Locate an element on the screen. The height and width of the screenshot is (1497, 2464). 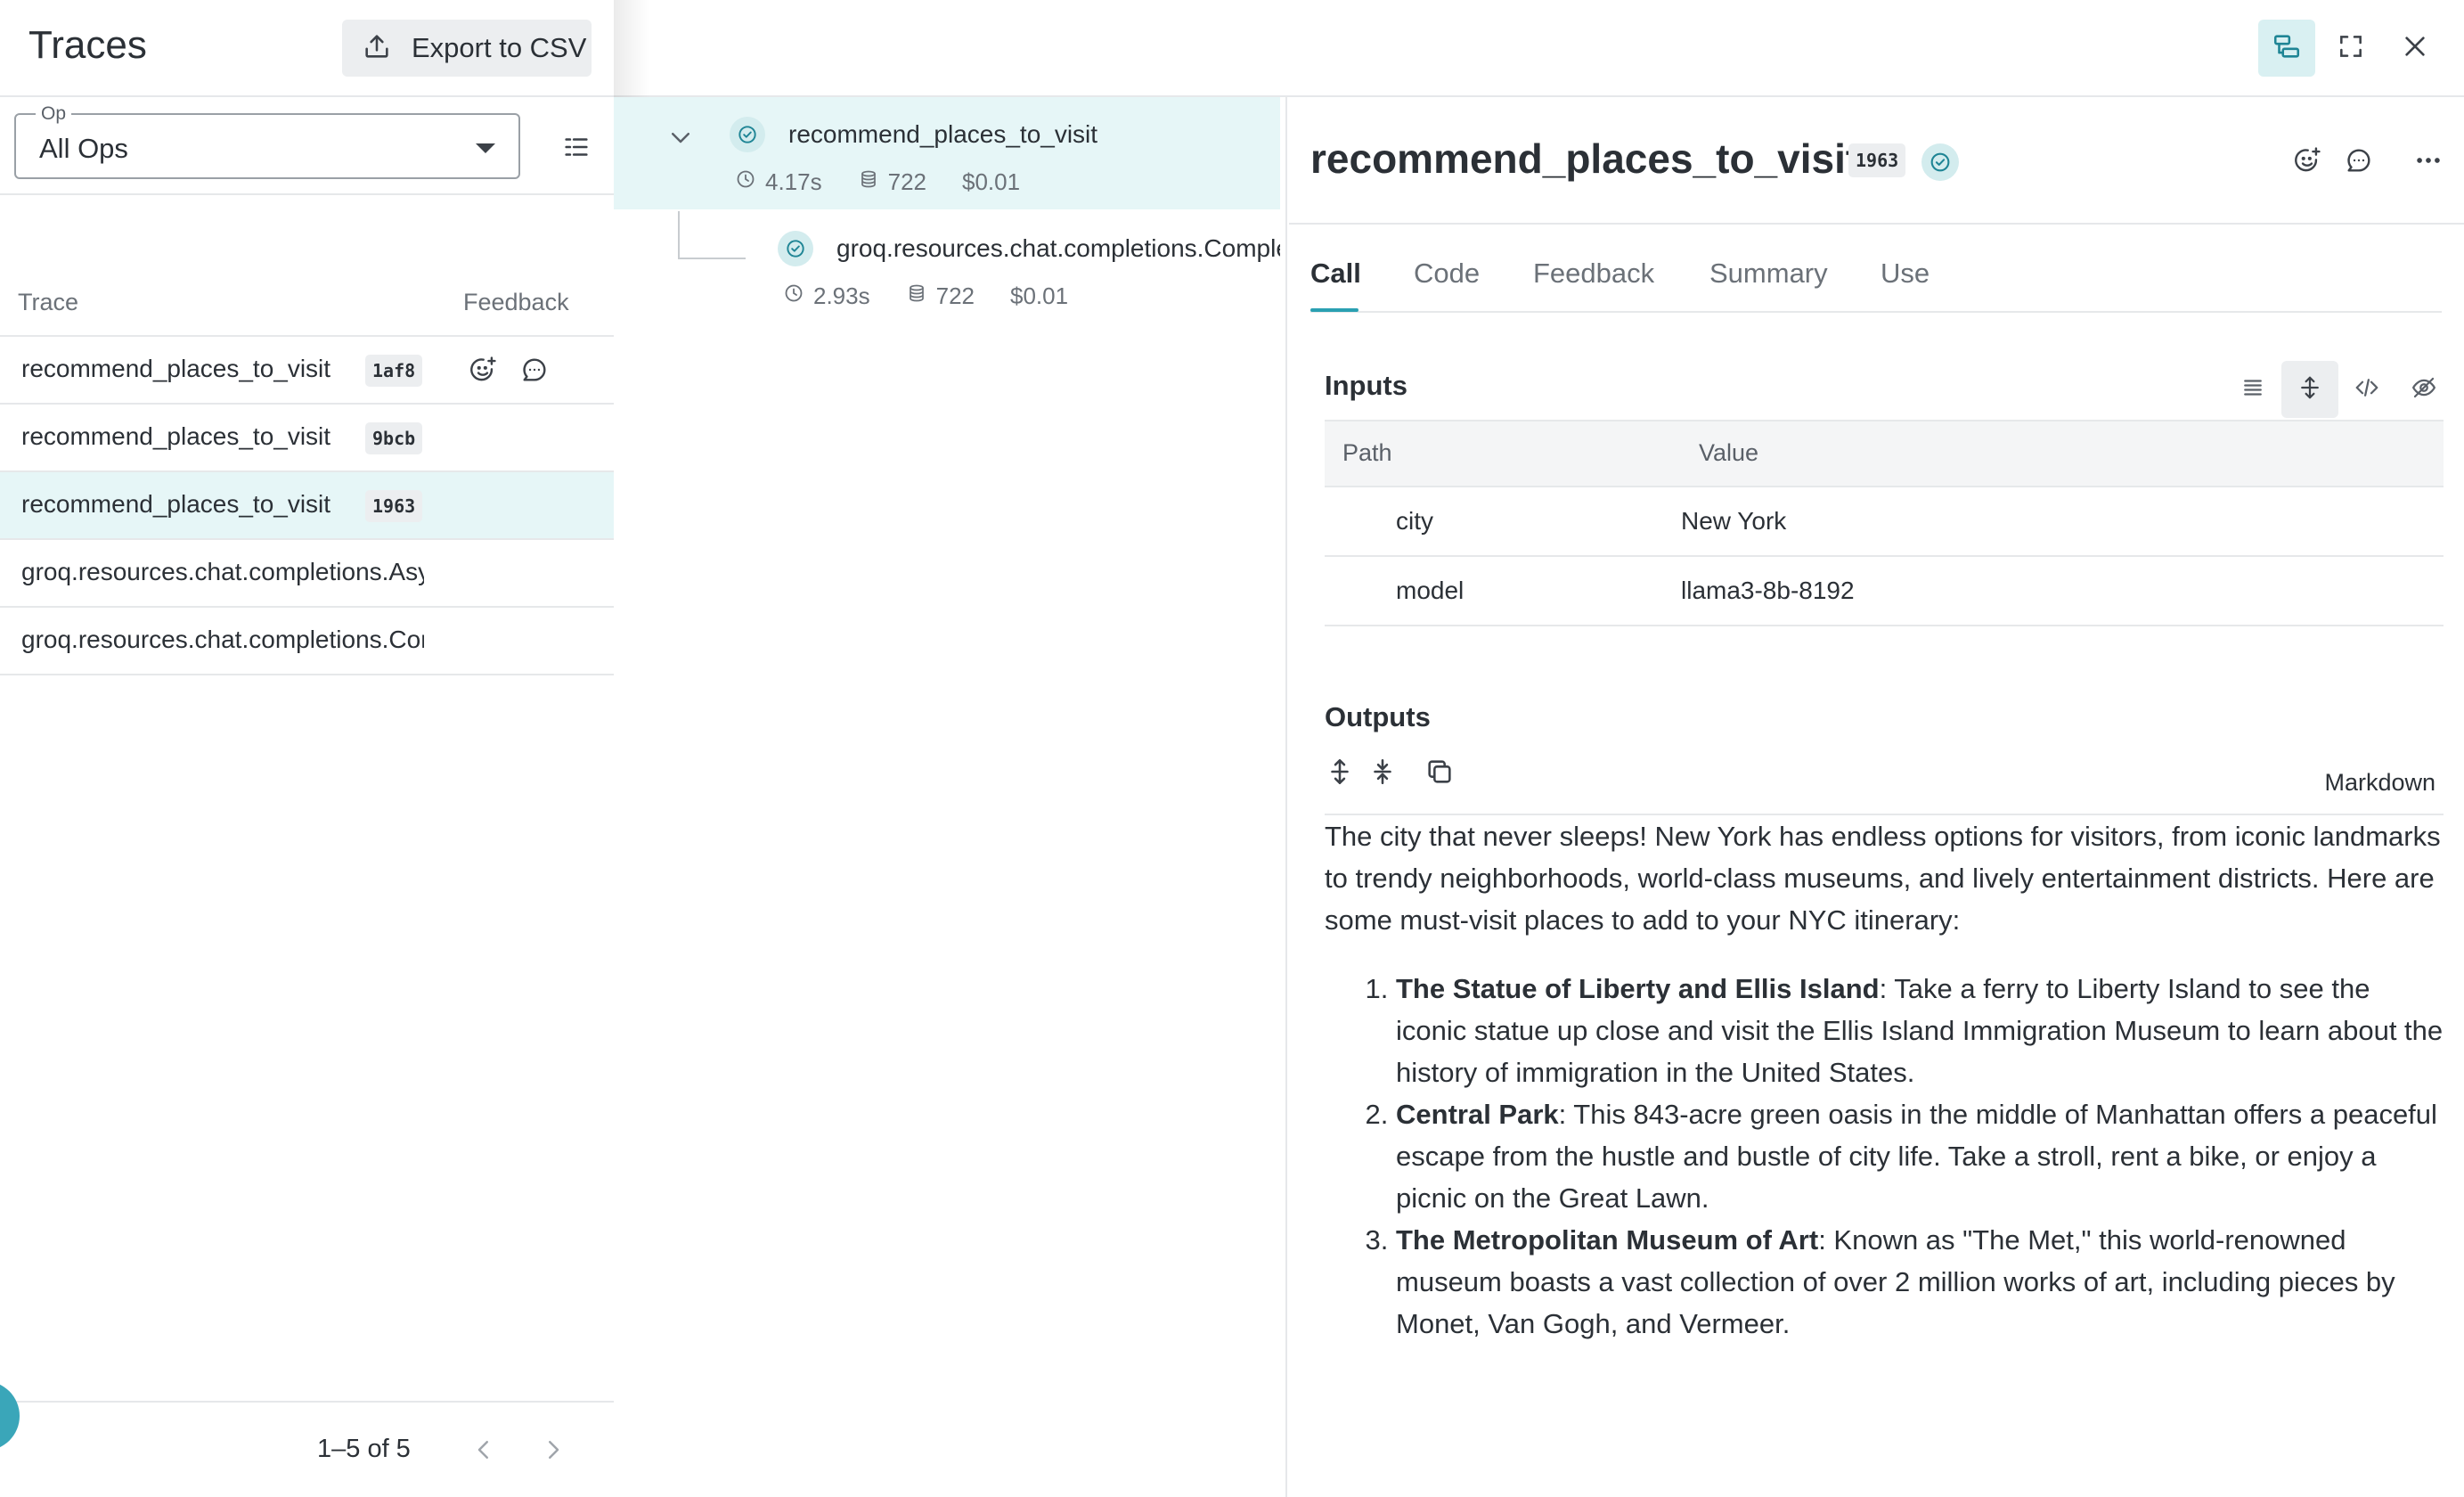
table-row: recommend_places_to_visit 1af8 is located at coordinates (307, 371).